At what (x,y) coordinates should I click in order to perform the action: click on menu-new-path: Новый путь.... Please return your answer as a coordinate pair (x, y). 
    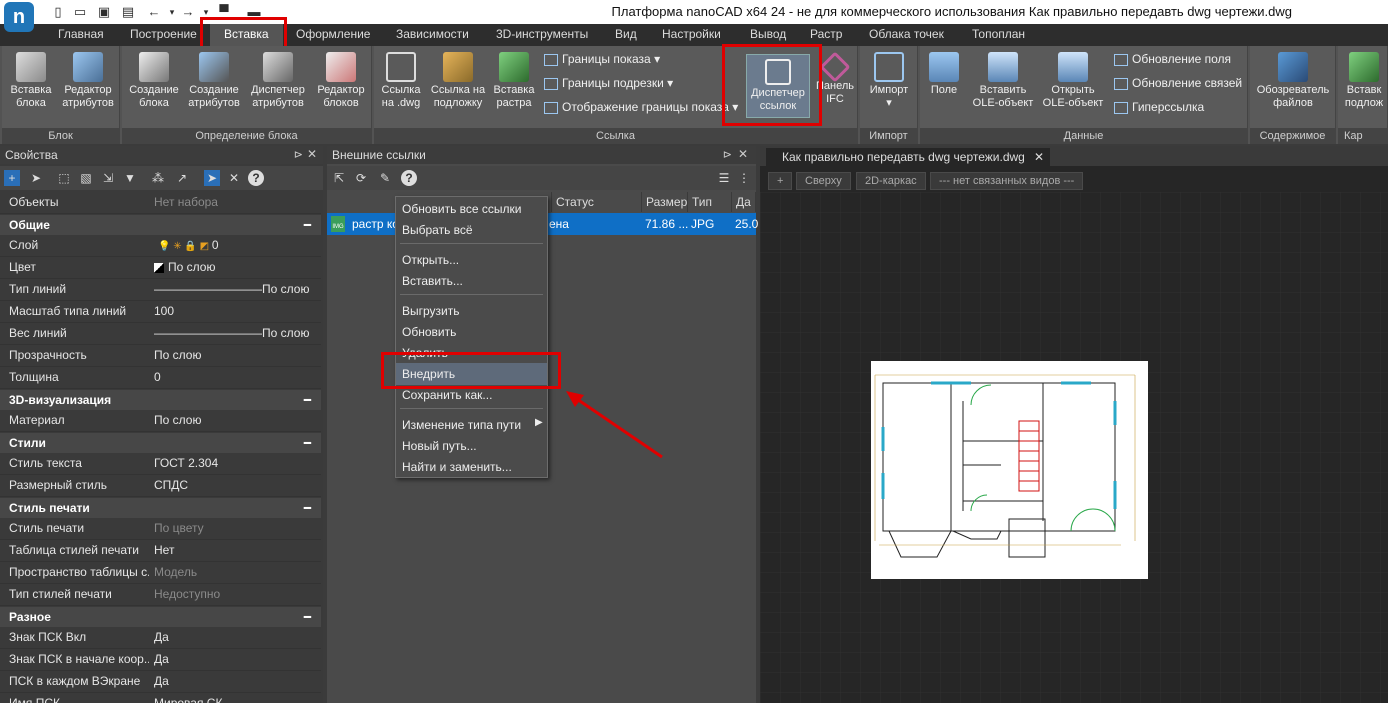
    Looking at the image, I should click on (439, 446).